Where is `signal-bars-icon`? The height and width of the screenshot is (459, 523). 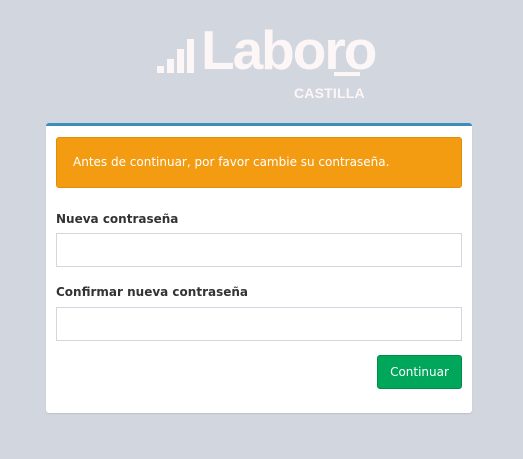 signal-bars-icon is located at coordinates (179, 50).